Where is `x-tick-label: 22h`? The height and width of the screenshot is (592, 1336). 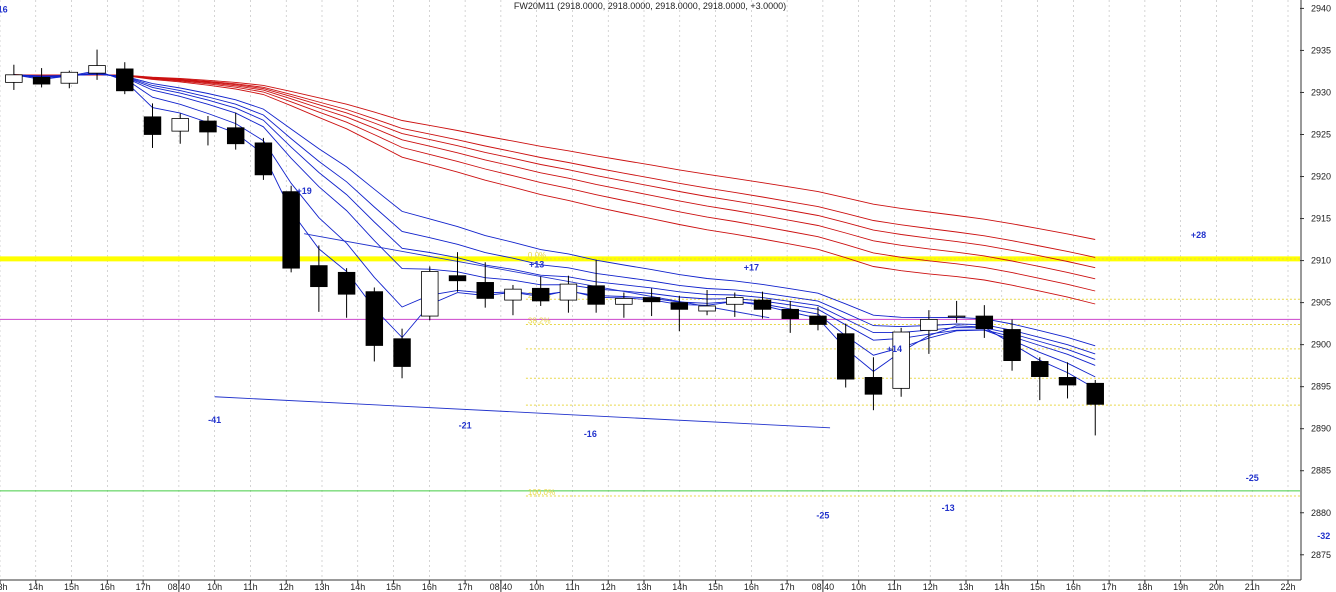 x-tick-label: 22h is located at coordinates (1287, 587).